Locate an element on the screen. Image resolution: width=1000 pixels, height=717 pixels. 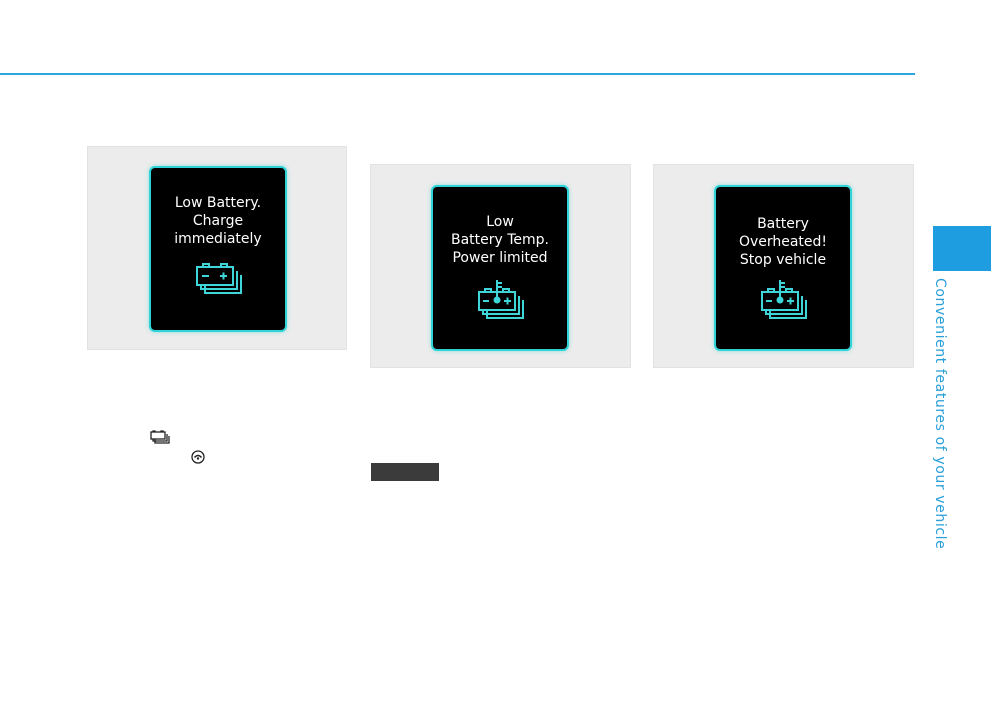
cluster-screen: Low Battery. Charge immediately is located at coordinates (218, 249).